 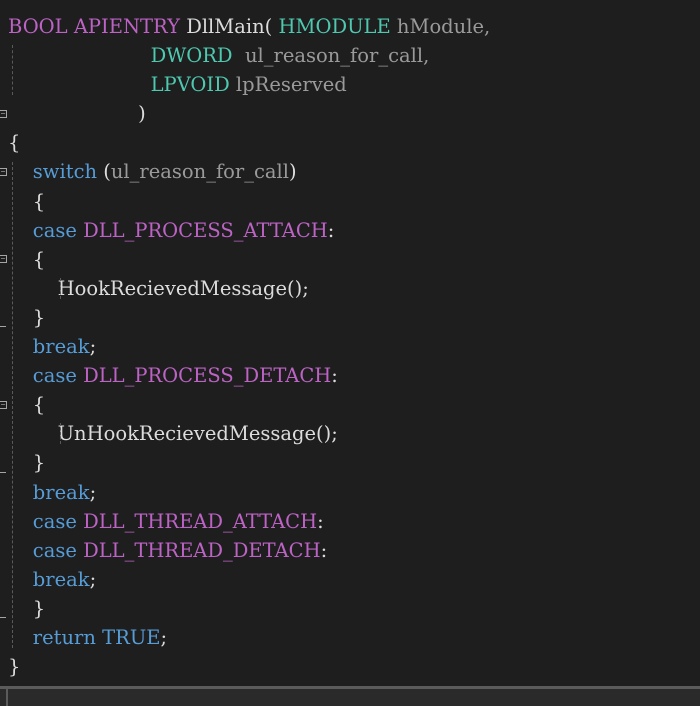 I want to click on horizontal-scrollbar, so click(x=350, y=696).